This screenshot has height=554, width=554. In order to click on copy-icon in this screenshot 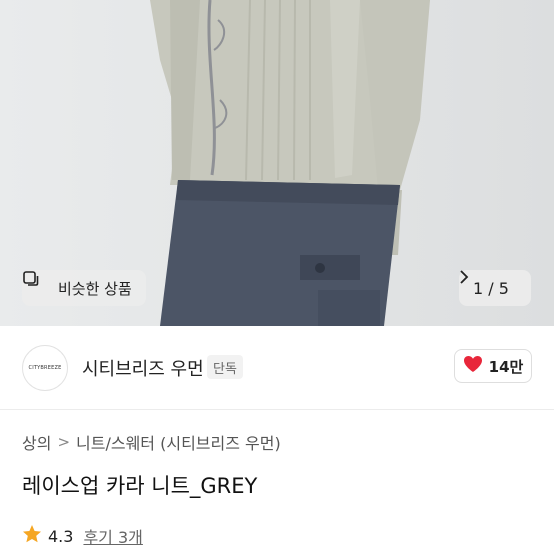, I will do `click(37, 284)`.